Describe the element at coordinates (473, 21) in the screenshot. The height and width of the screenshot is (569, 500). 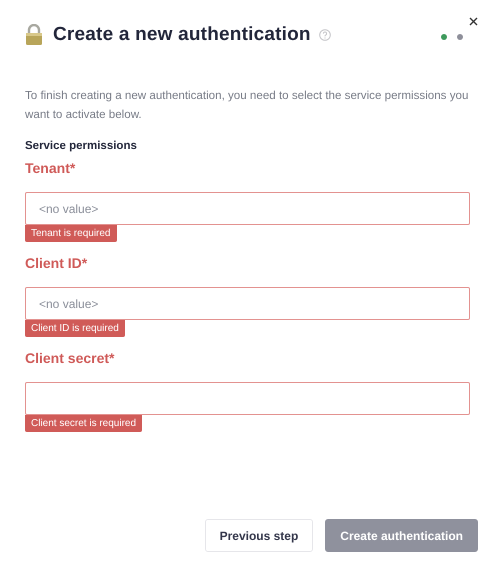
I see `close-icon` at that location.